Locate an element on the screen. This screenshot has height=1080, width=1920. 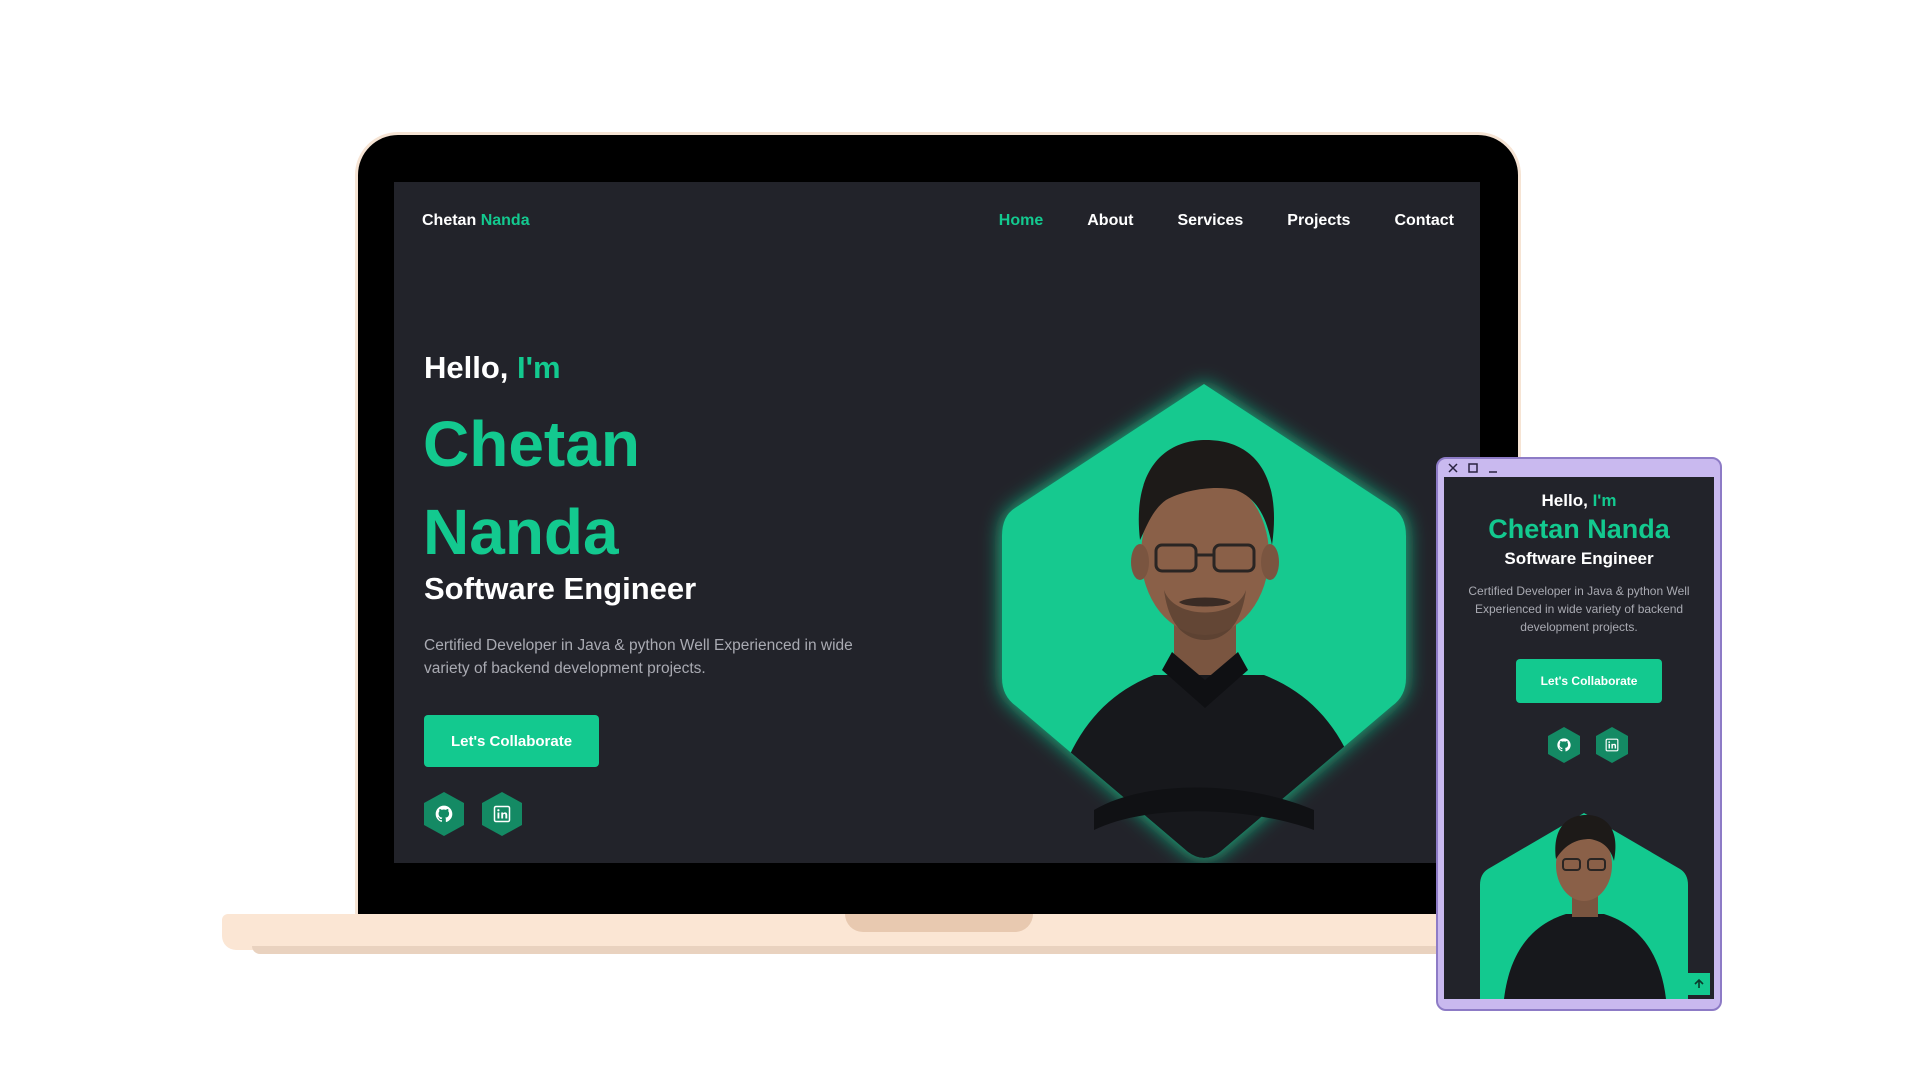
nav-link-about: About is located at coordinates (1110, 221).